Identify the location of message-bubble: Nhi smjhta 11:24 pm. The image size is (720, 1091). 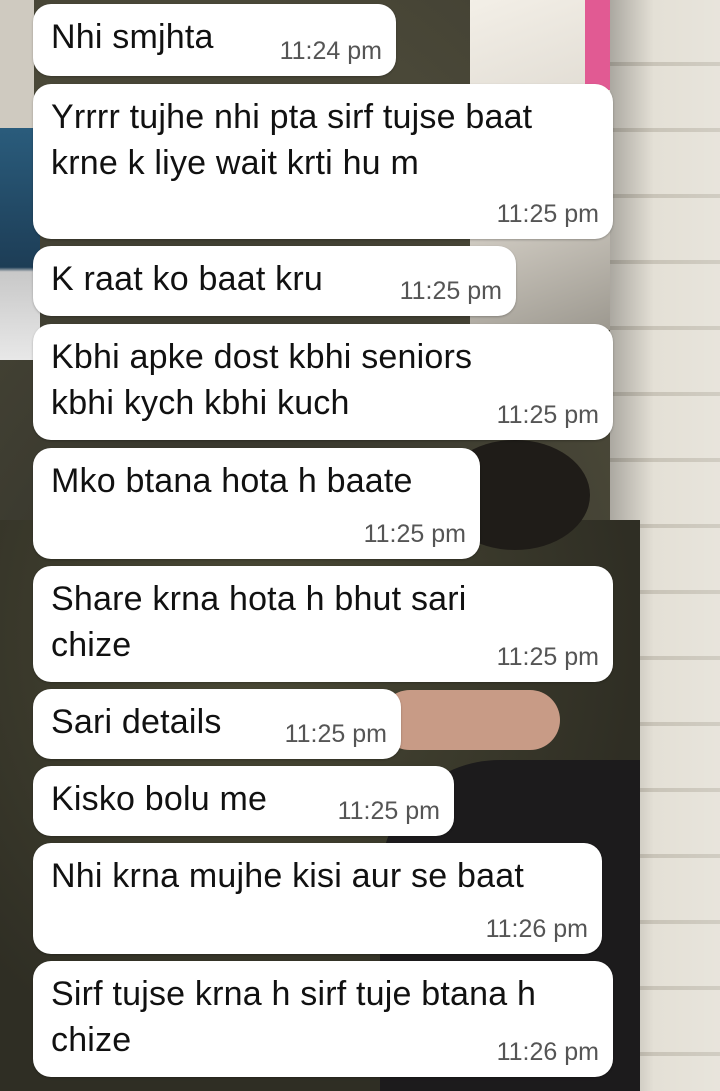
(214, 40).